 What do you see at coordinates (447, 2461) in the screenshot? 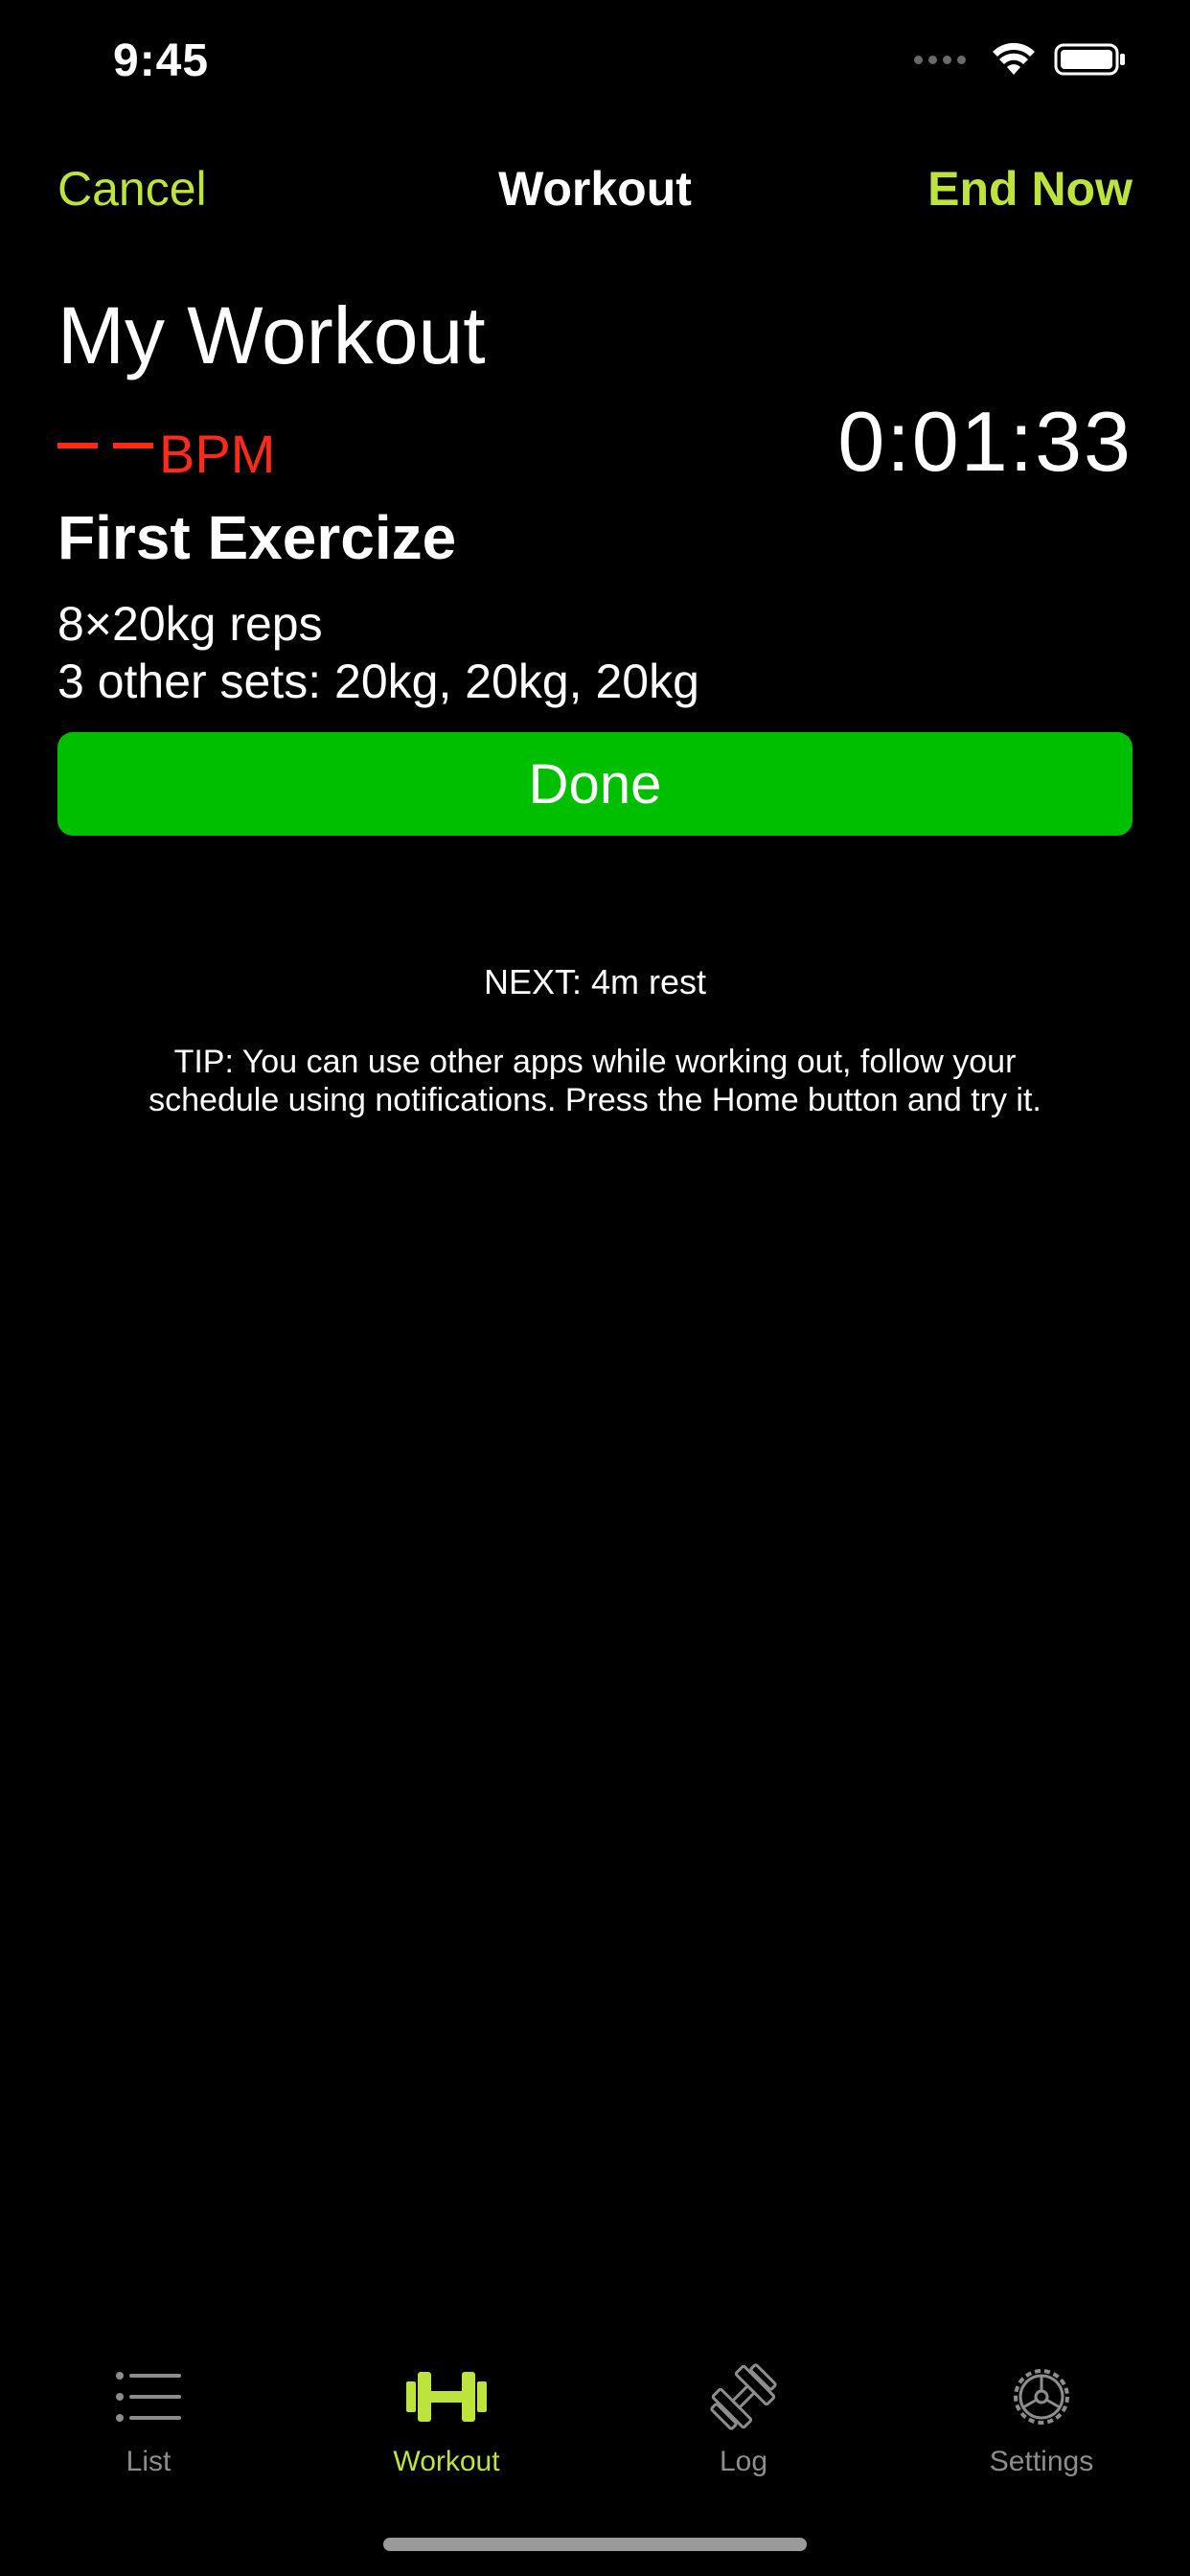
I see `tab-workout-label: Workout` at bounding box center [447, 2461].